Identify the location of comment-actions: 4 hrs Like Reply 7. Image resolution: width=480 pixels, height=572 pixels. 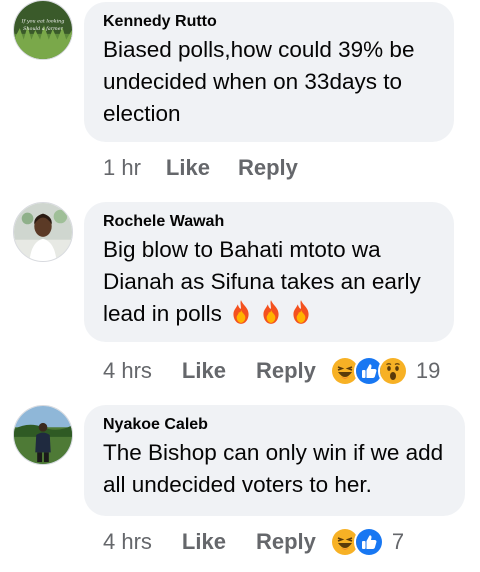
(253, 542).